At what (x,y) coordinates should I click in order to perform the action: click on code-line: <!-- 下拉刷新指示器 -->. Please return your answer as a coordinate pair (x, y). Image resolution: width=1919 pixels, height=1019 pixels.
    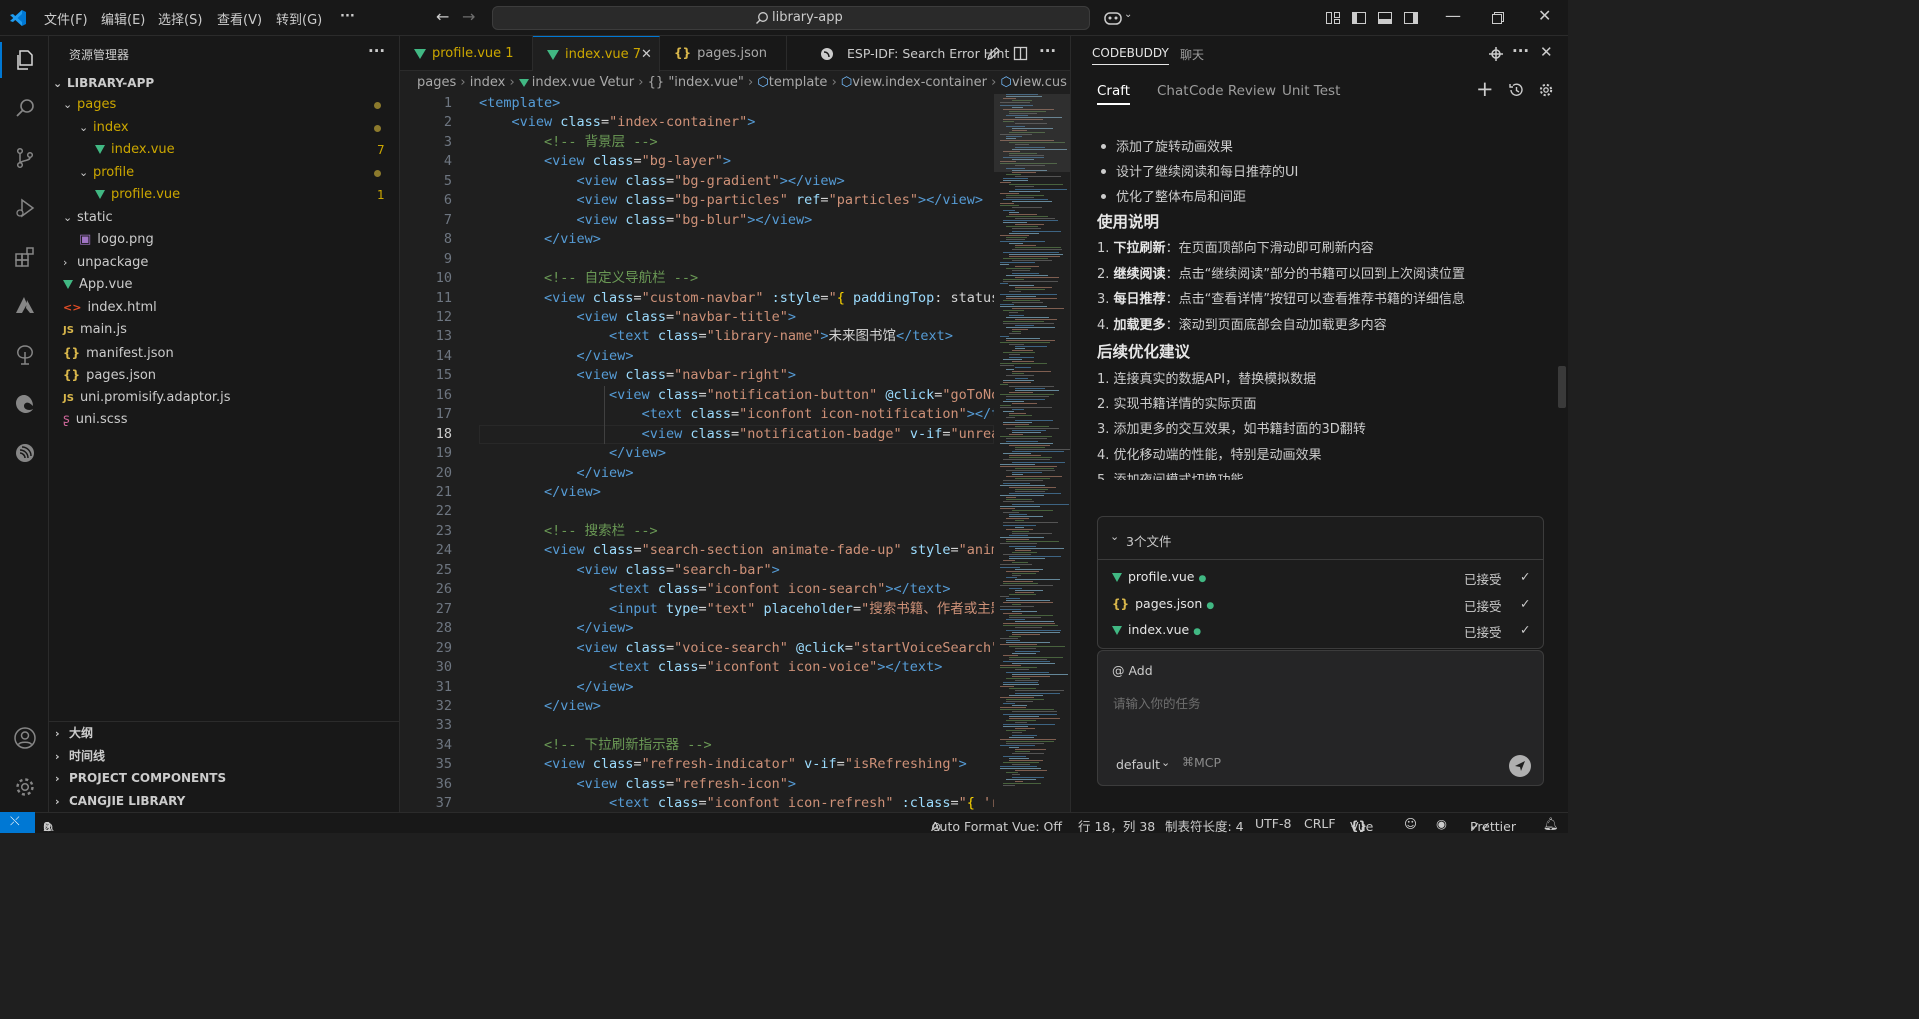
    Looking at the image, I should click on (595, 746).